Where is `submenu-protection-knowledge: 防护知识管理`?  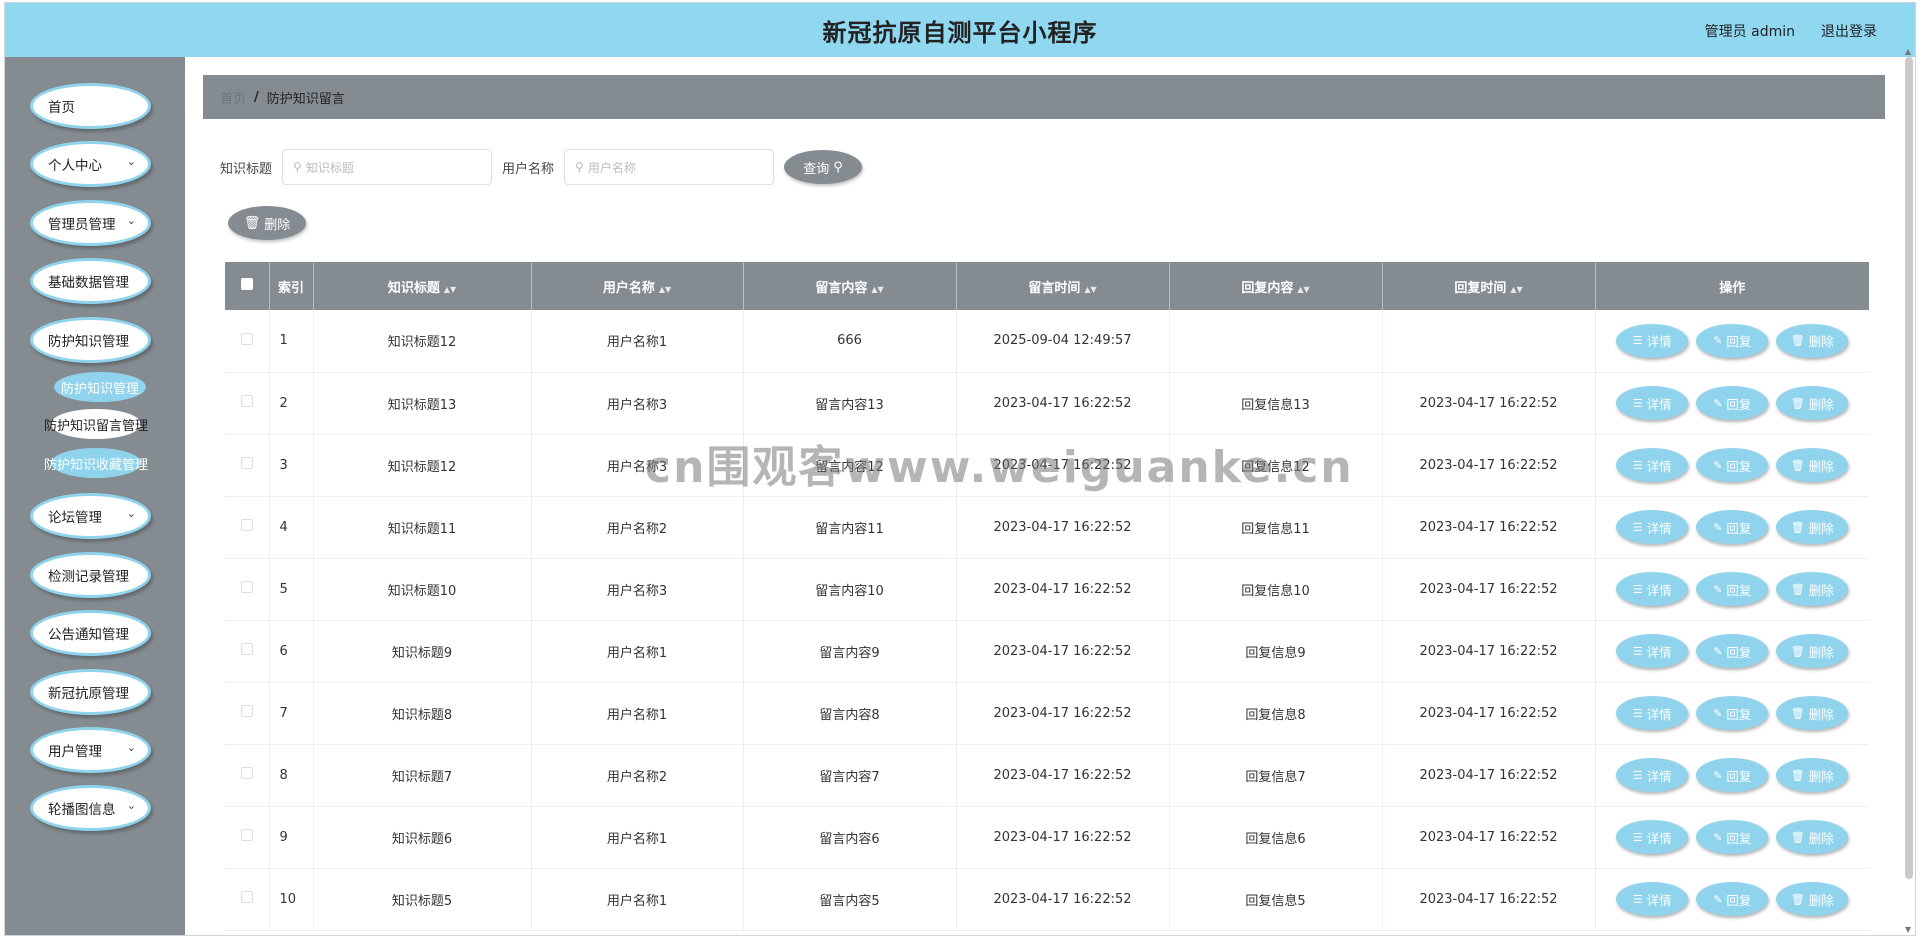 submenu-protection-knowledge: 防护知识管理 is located at coordinates (100, 387).